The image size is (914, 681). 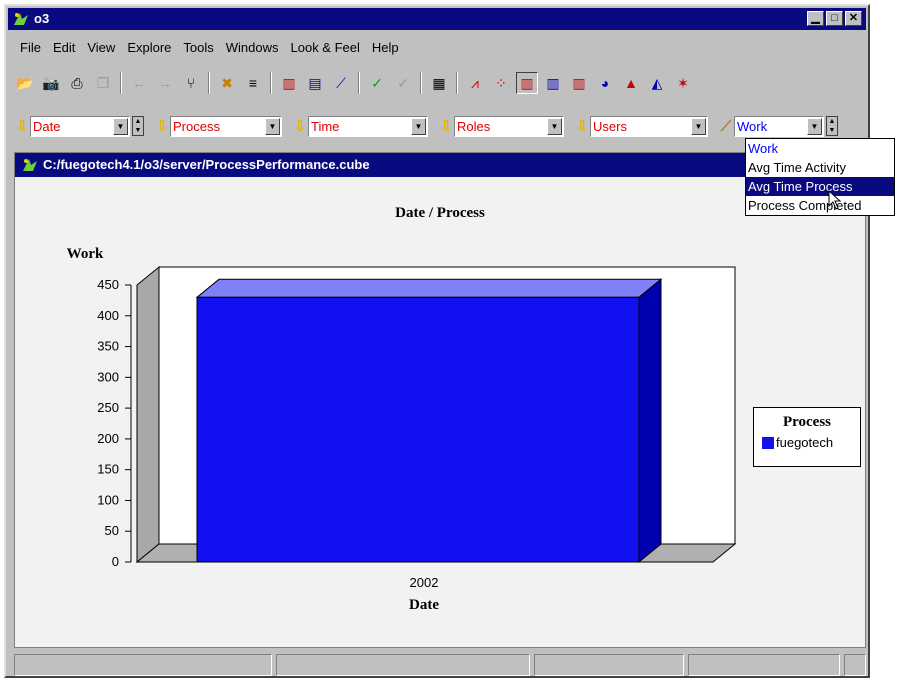 What do you see at coordinates (553, 83) in the screenshot?
I see `bar3d-grouped-icon: ▥` at bounding box center [553, 83].